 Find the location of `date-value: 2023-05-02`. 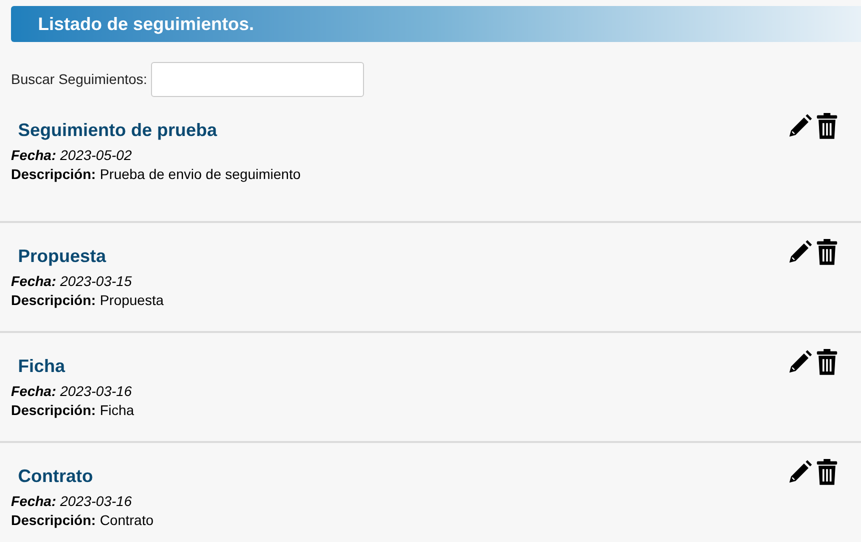

date-value: 2023-05-02 is located at coordinates (96, 155).